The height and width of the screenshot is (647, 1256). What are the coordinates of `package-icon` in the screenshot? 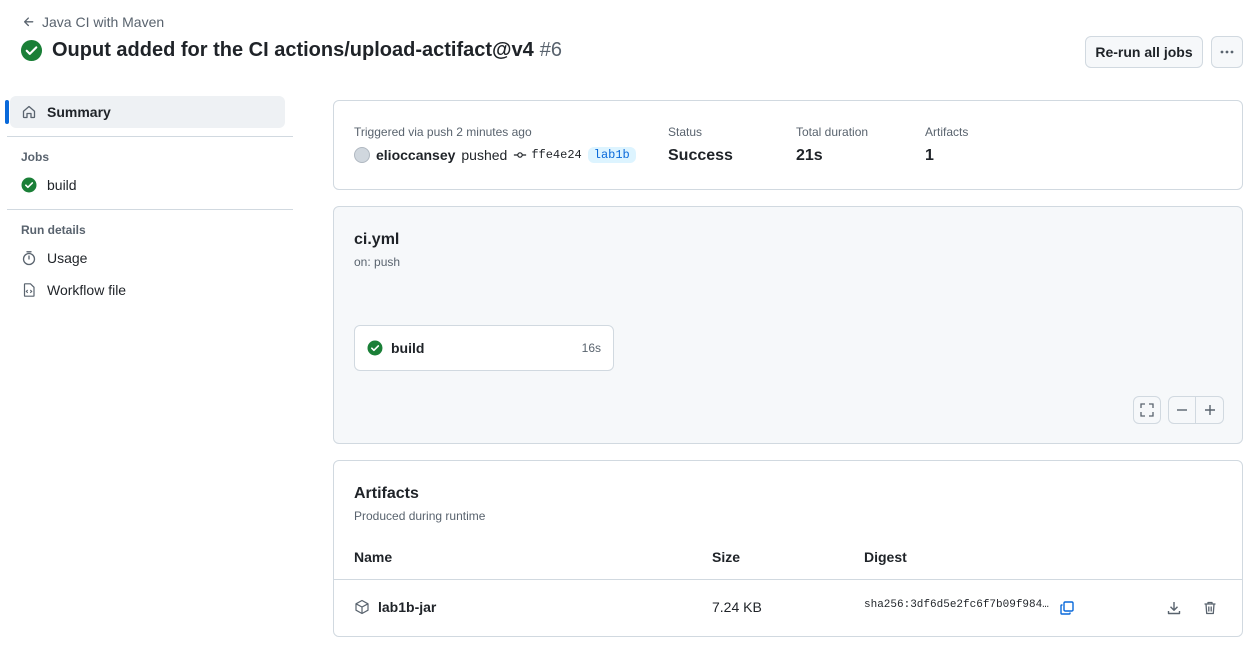 It's located at (362, 607).